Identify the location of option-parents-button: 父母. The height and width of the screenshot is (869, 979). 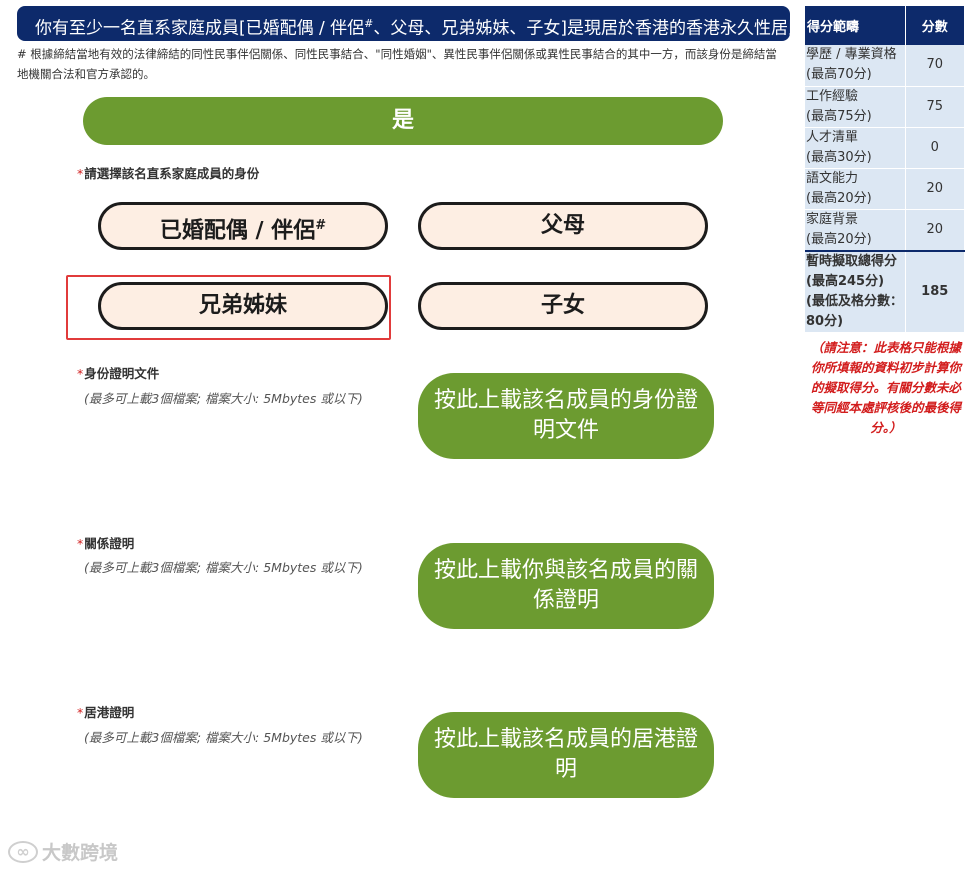
(563, 226).